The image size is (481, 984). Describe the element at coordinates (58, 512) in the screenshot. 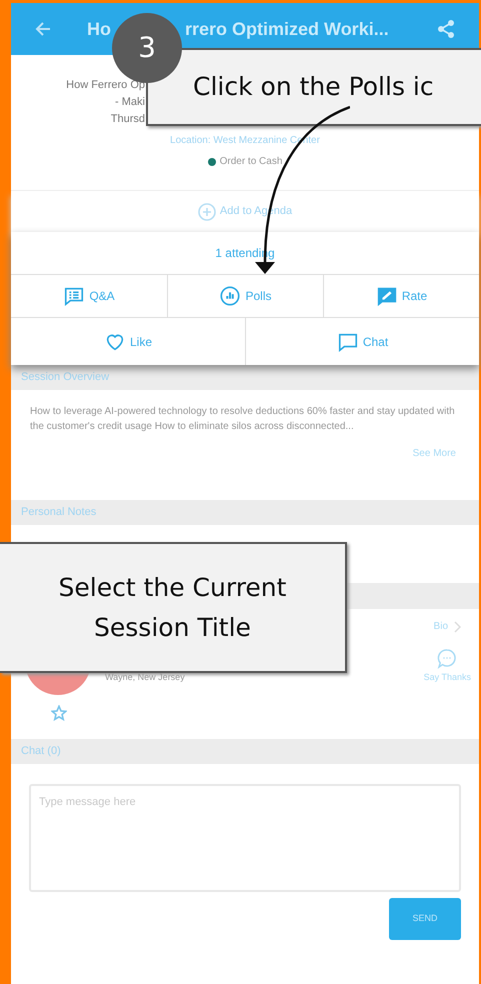

I see `section-title: Personal Notes` at that location.